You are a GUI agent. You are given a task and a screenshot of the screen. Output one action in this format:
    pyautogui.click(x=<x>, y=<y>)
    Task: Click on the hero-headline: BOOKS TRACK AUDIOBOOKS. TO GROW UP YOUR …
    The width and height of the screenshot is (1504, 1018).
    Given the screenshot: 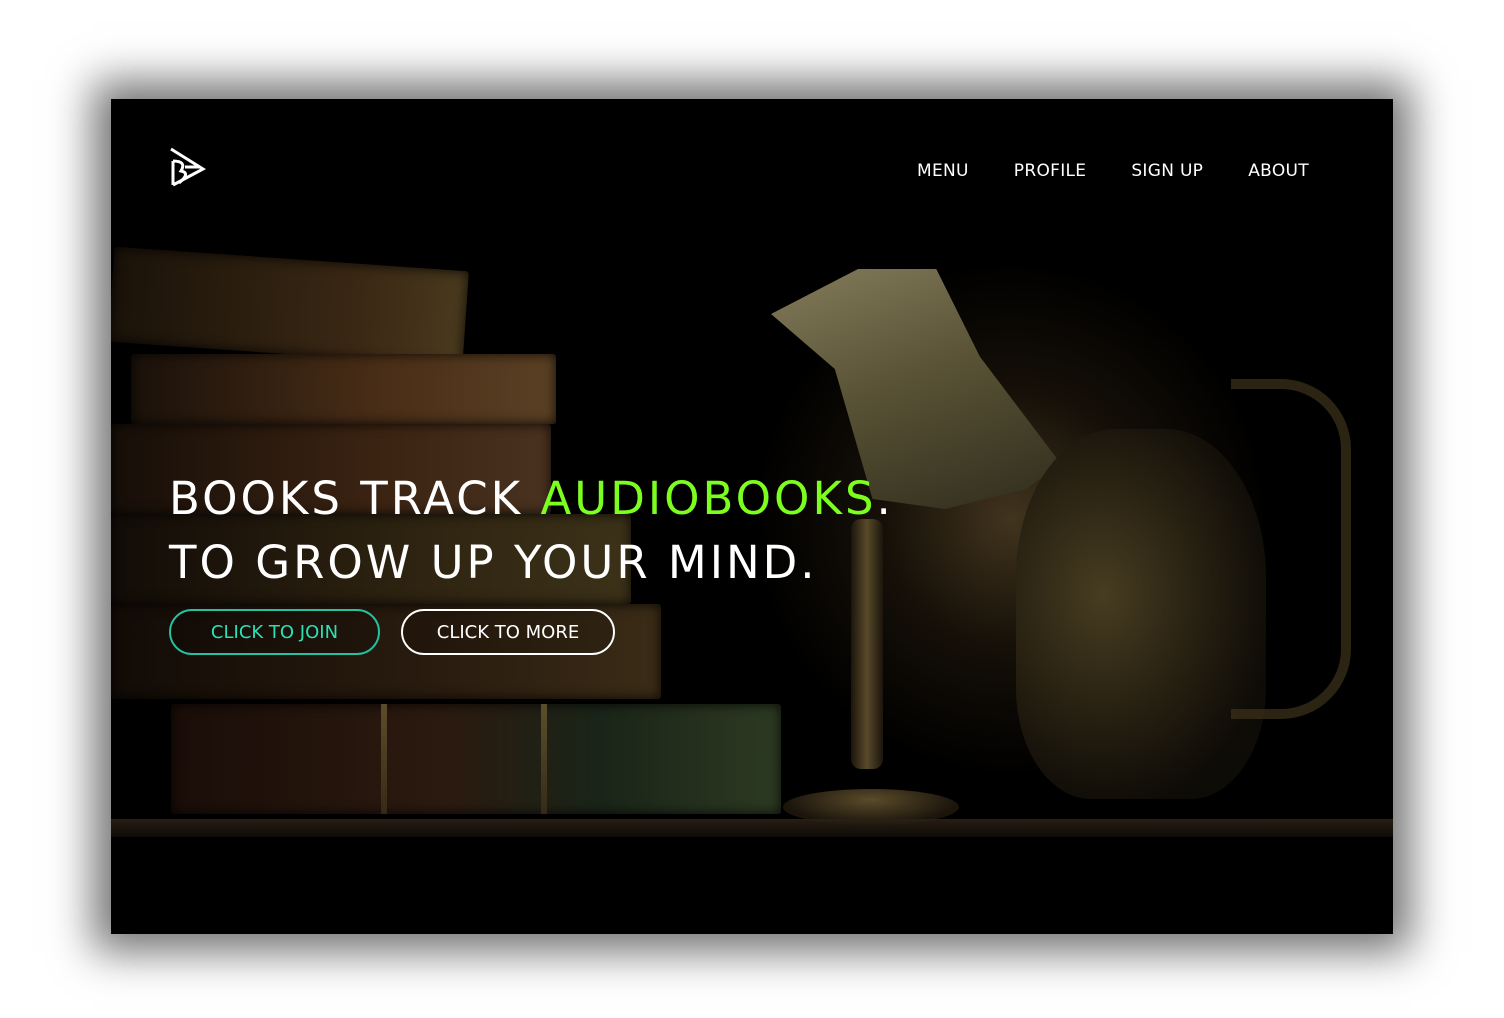 What is the action you would take?
    pyautogui.click(x=531, y=531)
    